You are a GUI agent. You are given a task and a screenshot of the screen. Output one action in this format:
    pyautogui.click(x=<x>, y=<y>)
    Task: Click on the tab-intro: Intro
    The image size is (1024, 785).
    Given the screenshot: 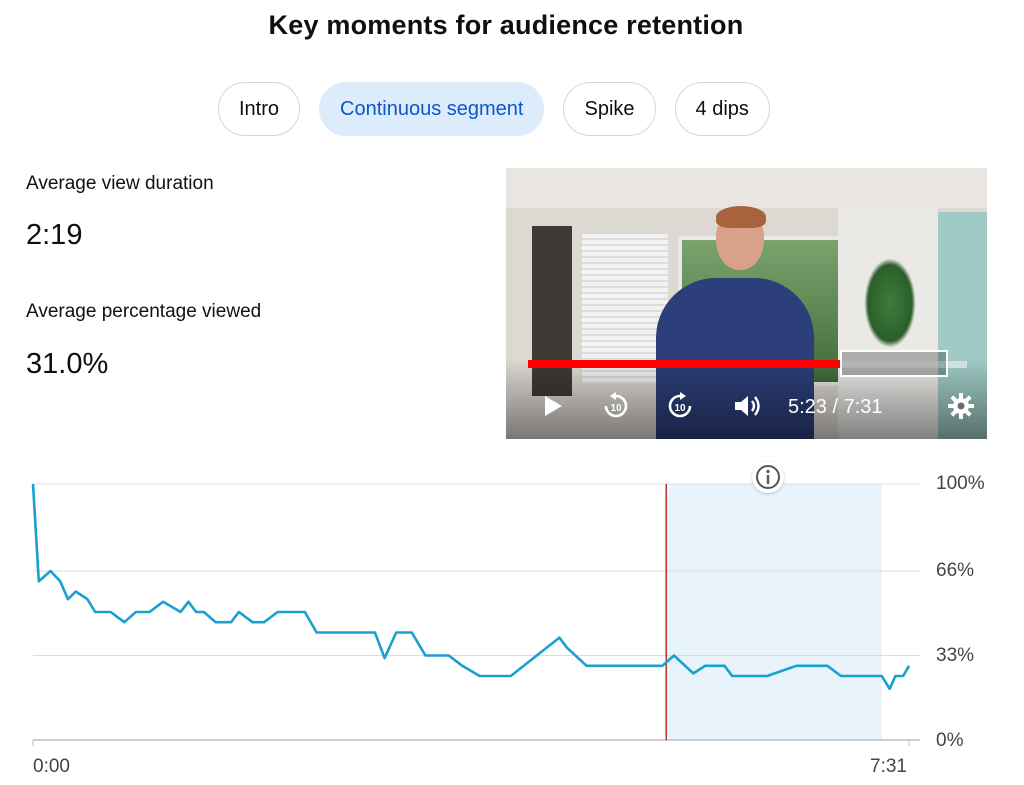 What is the action you would take?
    pyautogui.click(x=259, y=109)
    